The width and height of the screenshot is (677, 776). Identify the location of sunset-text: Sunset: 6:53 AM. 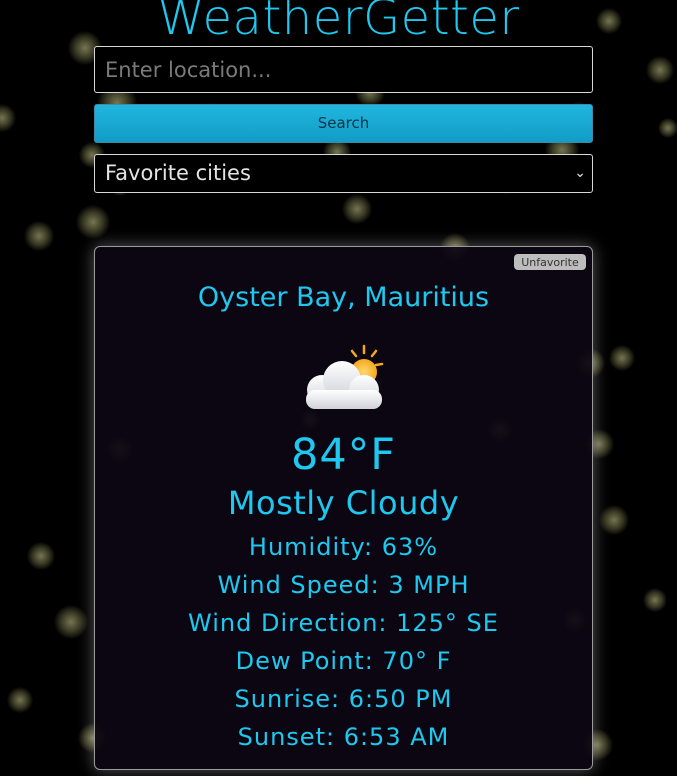
(343, 737).